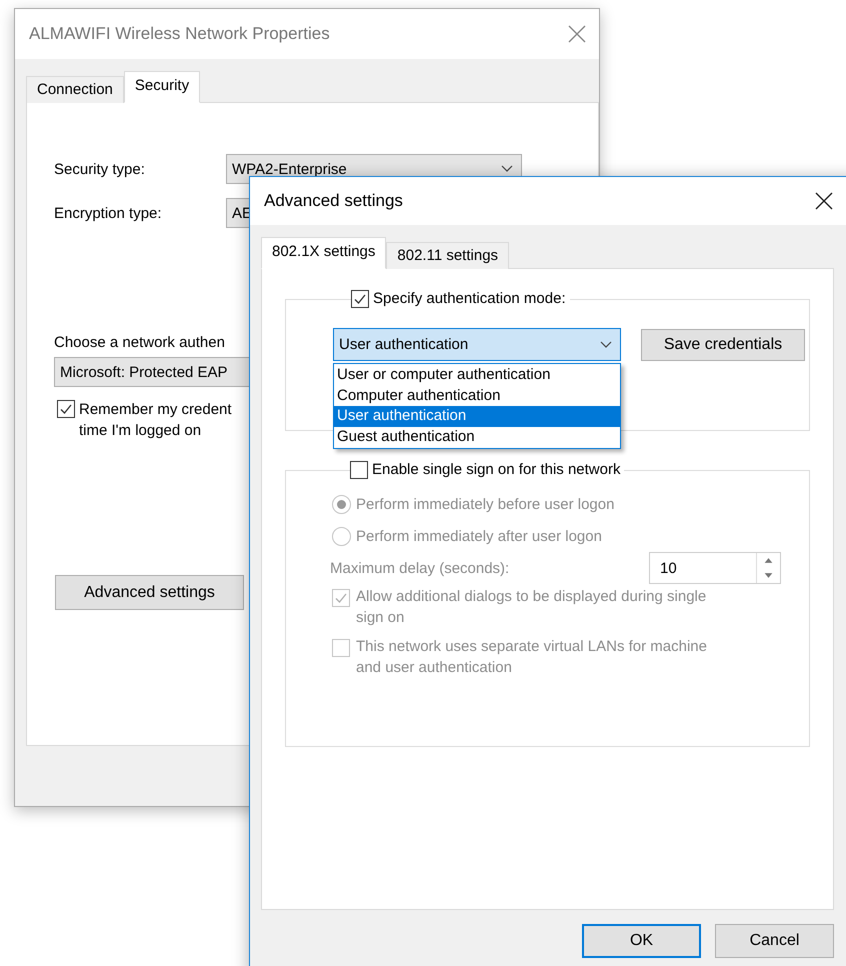  What do you see at coordinates (496, 470) in the screenshot?
I see `checkbox-label: Enable single sign on for this network` at bounding box center [496, 470].